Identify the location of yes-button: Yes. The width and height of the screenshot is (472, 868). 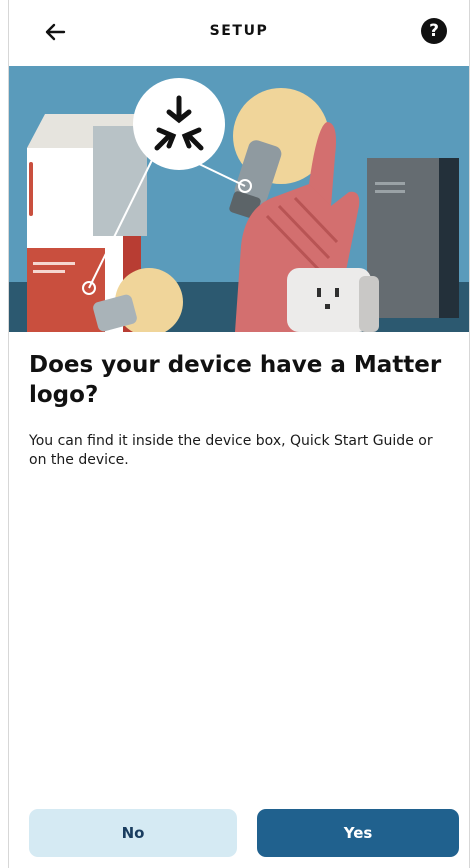
(358, 833).